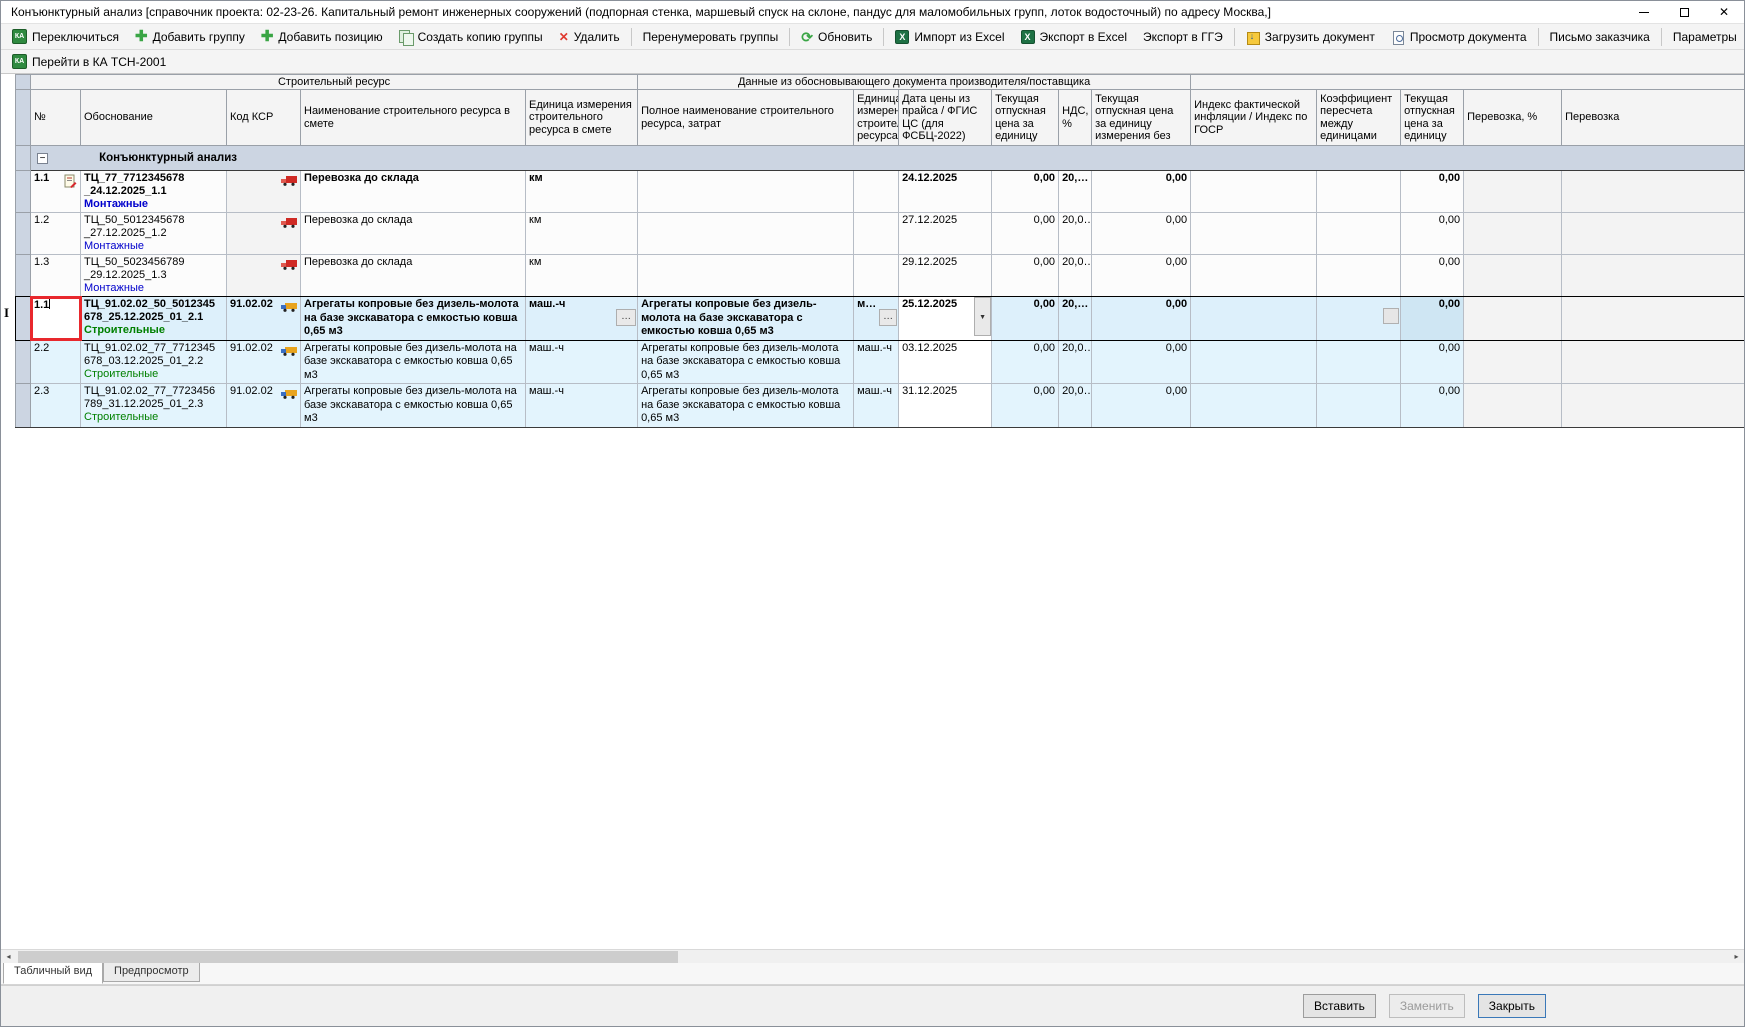 This screenshot has width=1745, height=1027. What do you see at coordinates (263, 361) in the screenshot?
I see `cell-kod-ksr: 91.02.02` at bounding box center [263, 361].